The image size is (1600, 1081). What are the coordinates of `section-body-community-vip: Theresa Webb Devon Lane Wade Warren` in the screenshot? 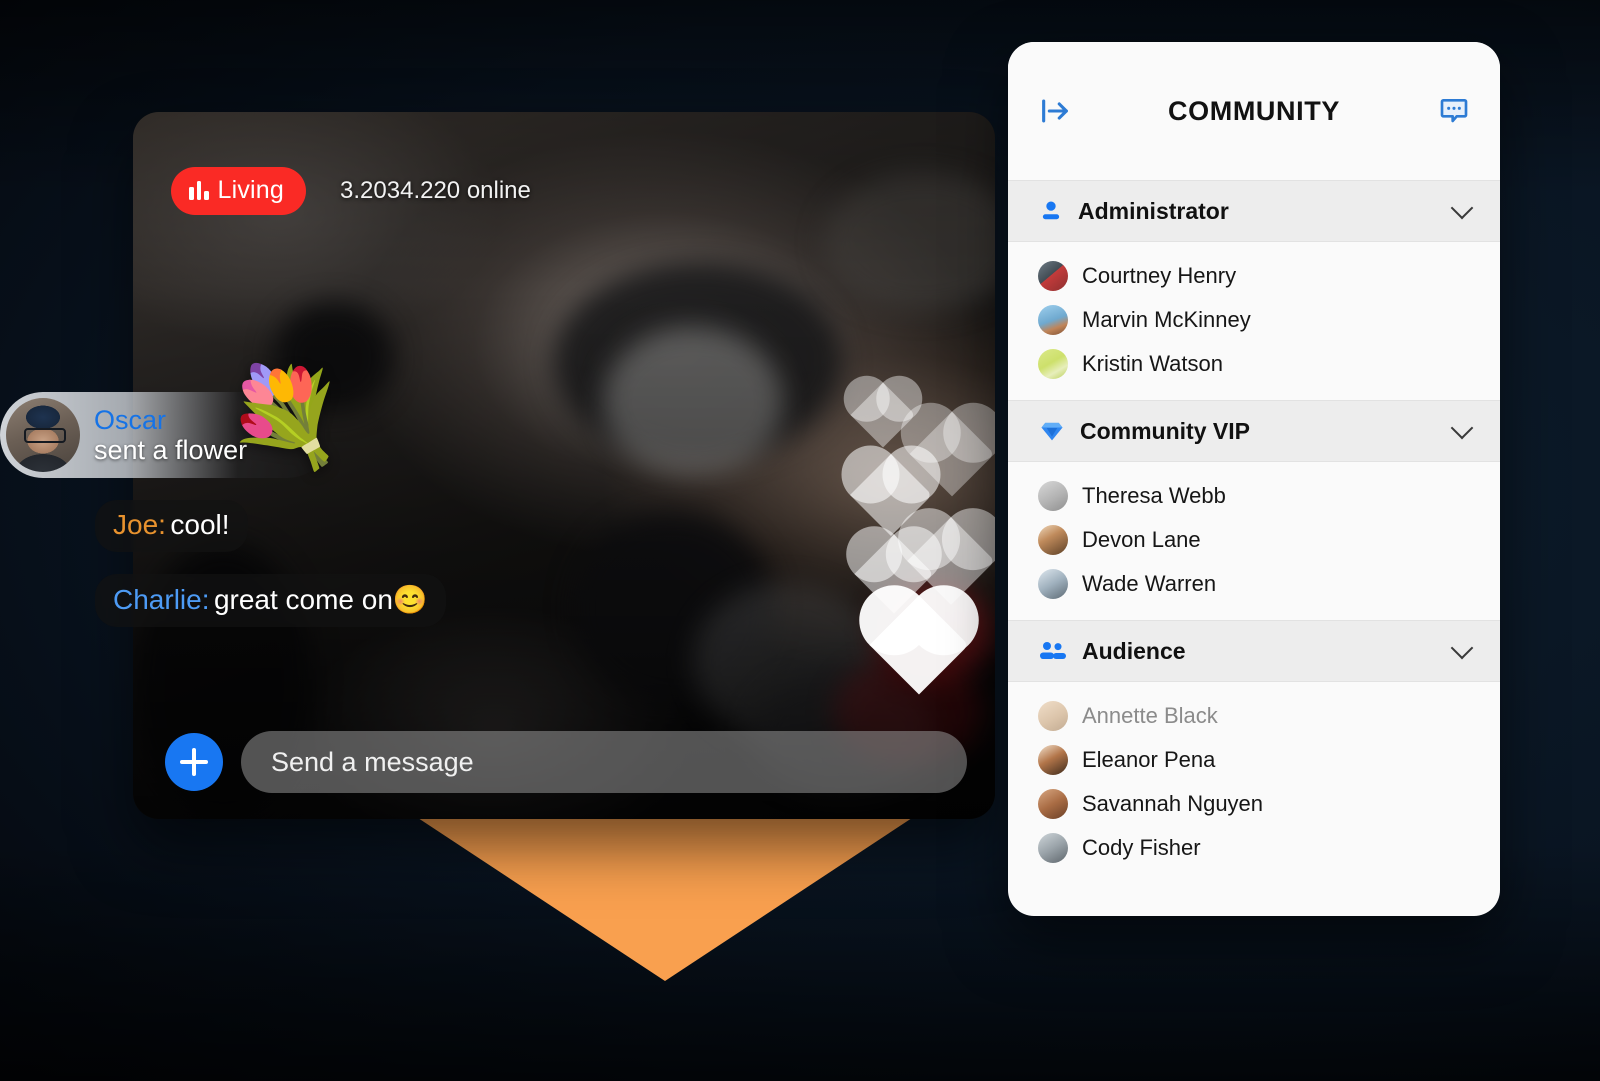 It's located at (1254, 541).